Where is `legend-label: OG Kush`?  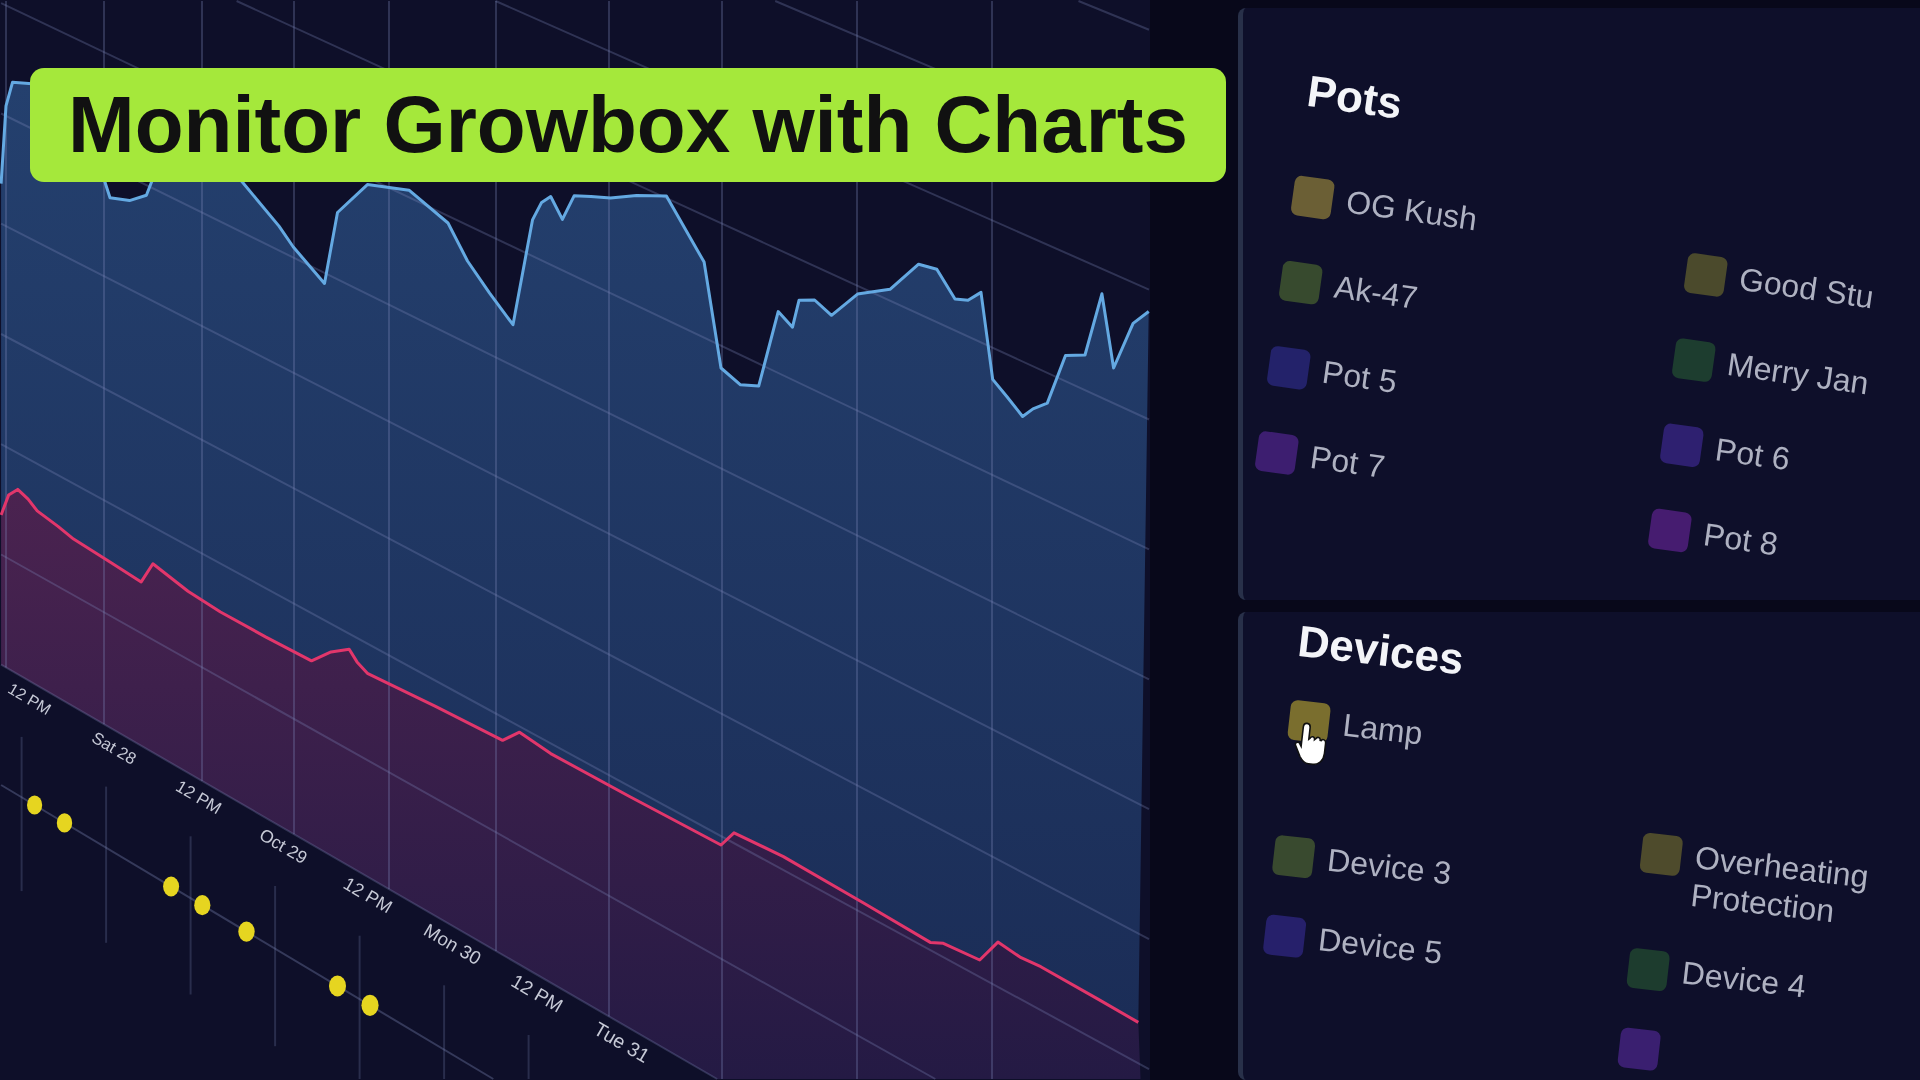 legend-label: OG Kush is located at coordinates (1411, 210).